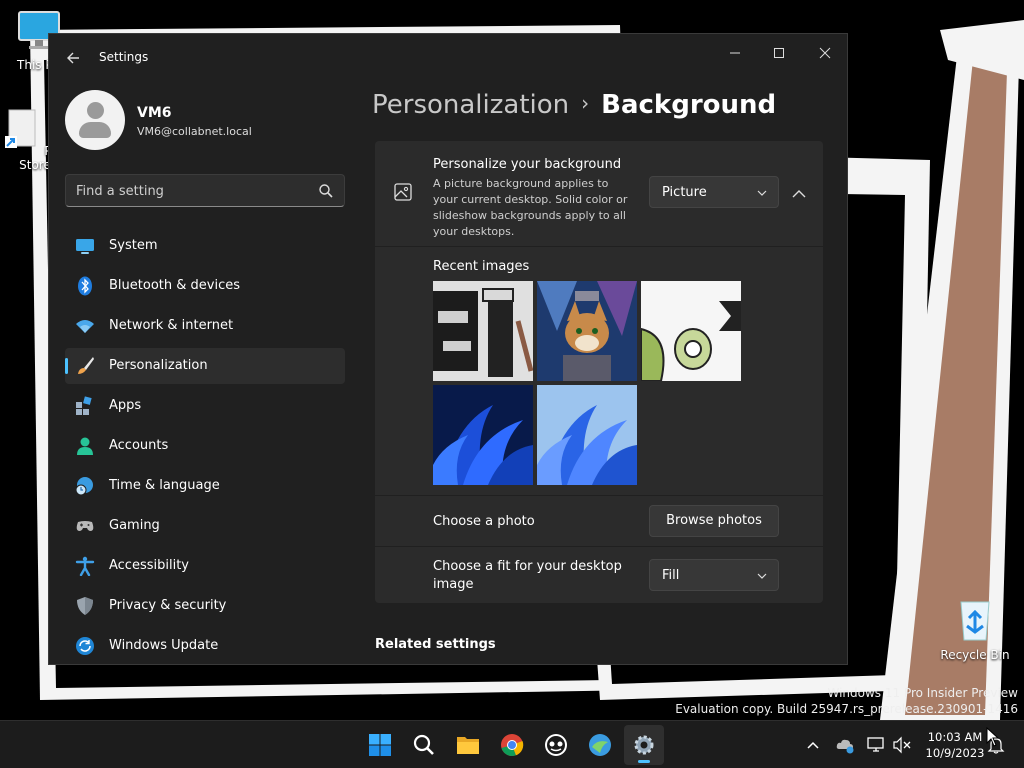 The width and height of the screenshot is (1024, 768). I want to click on sidebar-item-privacy: Privacy & security, so click(205, 606).